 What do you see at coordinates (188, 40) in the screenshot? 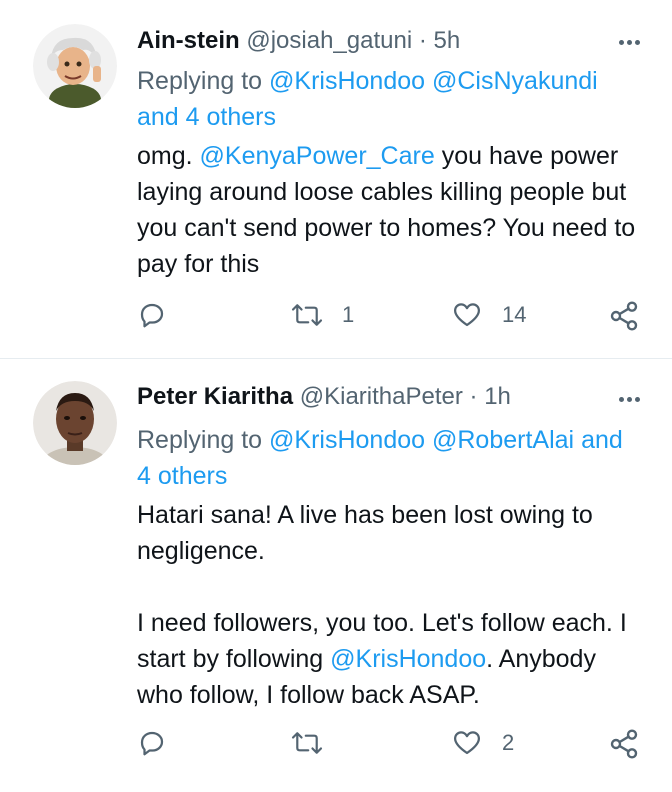
I see `display-name: Ain-stein` at bounding box center [188, 40].